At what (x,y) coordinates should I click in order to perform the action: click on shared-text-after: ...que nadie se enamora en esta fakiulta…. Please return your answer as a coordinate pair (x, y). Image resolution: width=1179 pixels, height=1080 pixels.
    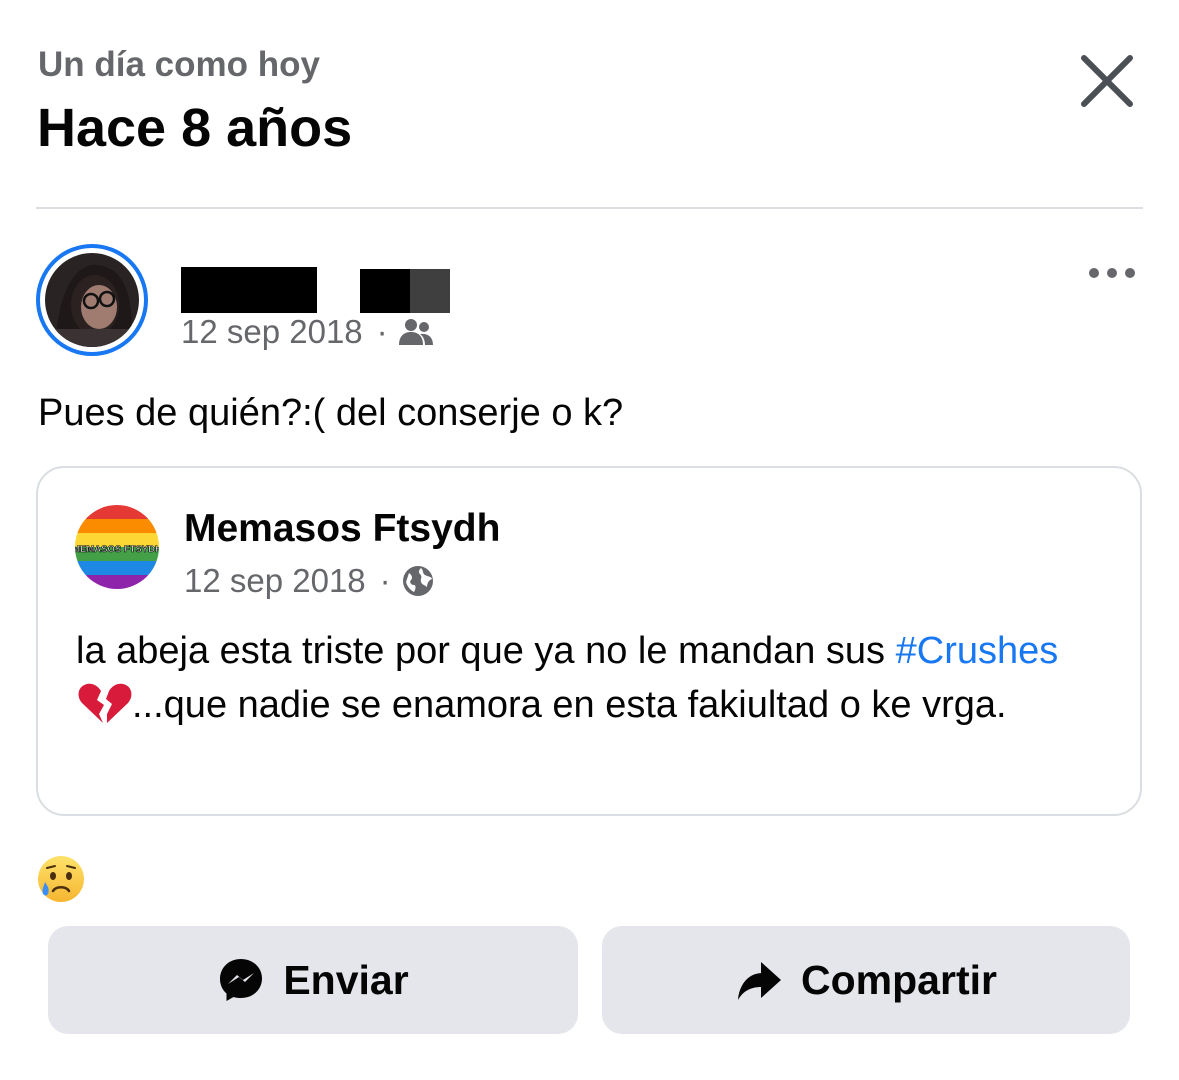
    Looking at the image, I should click on (569, 705).